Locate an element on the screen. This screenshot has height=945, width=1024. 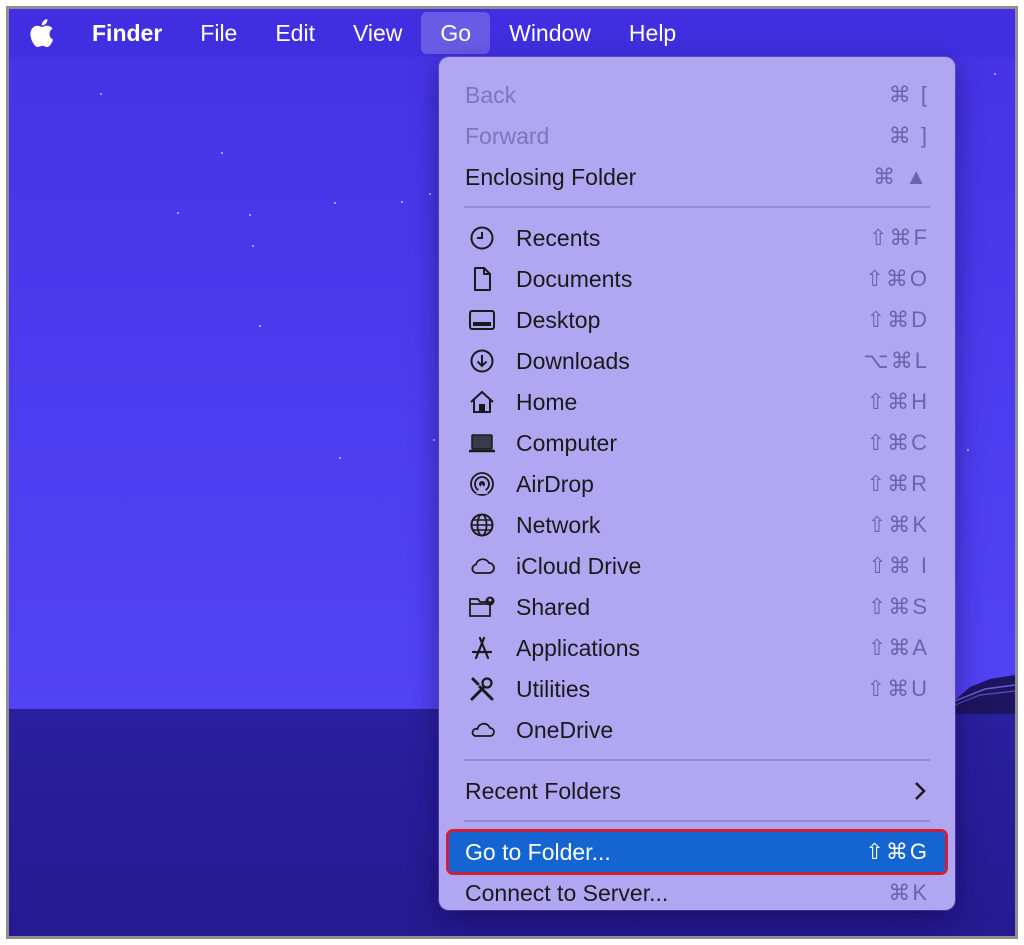
menu-item-forward: Forward ⌘ ] is located at coordinates (697, 136).